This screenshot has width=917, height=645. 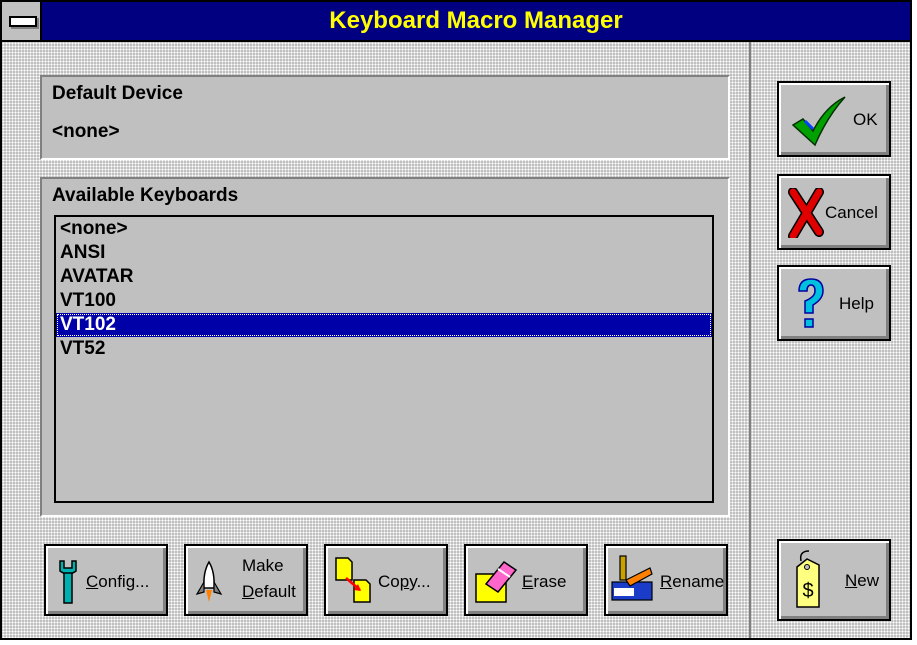 What do you see at coordinates (808, 579) in the screenshot?
I see `price-tag-icon: $` at bounding box center [808, 579].